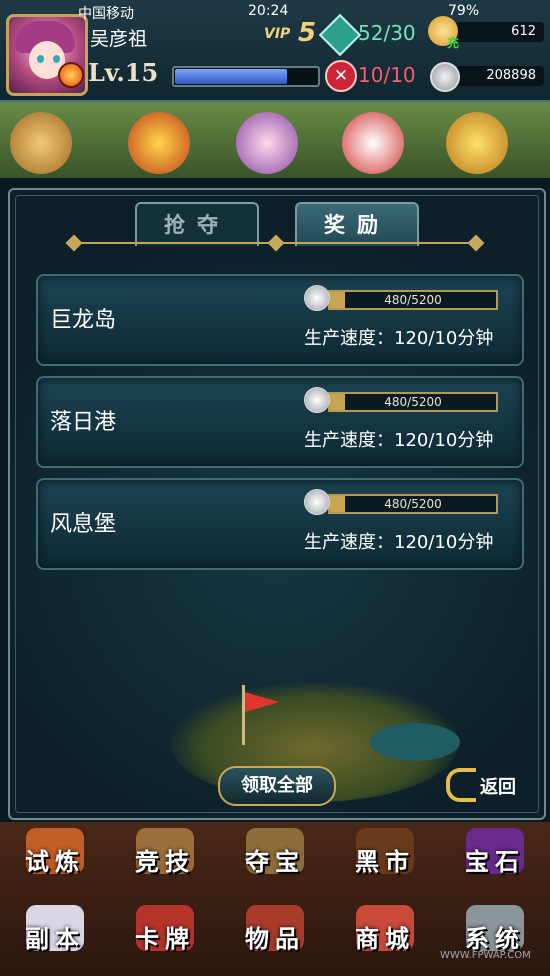  Describe the element at coordinates (415, 742) in the screenshot. I see `map-pond` at that location.